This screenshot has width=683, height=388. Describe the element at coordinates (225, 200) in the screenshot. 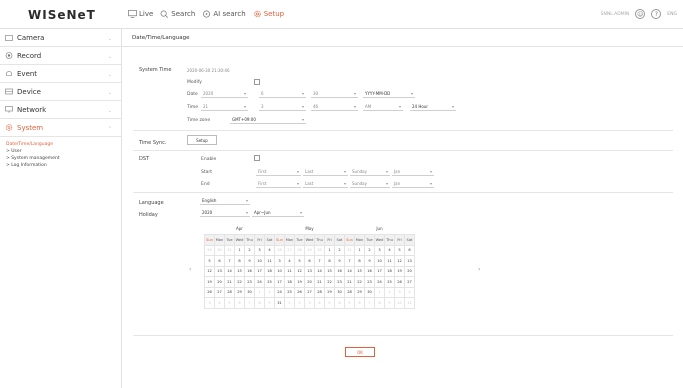

I see `language-select: English ▾` at that location.